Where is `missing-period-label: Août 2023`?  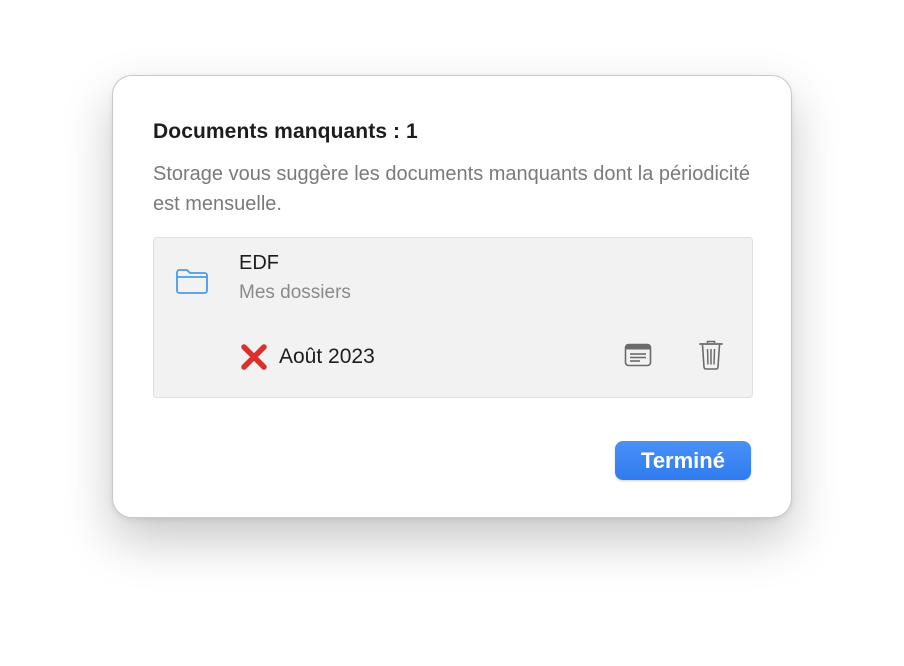 missing-period-label: Août 2023 is located at coordinates (327, 356).